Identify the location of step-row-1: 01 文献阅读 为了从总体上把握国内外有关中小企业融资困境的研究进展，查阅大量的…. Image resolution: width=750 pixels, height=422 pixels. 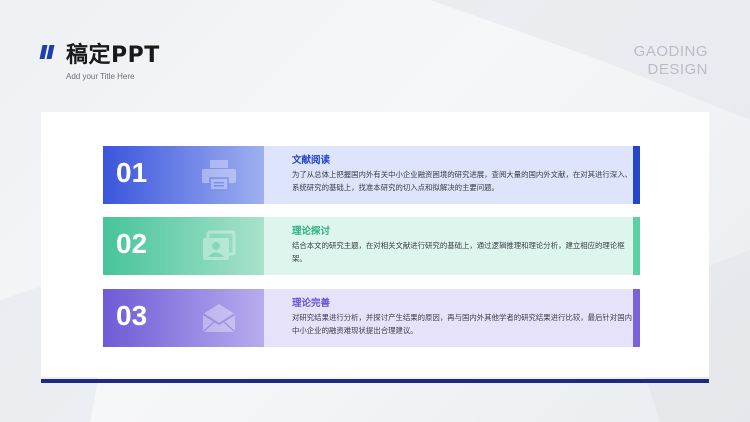
(375, 175).